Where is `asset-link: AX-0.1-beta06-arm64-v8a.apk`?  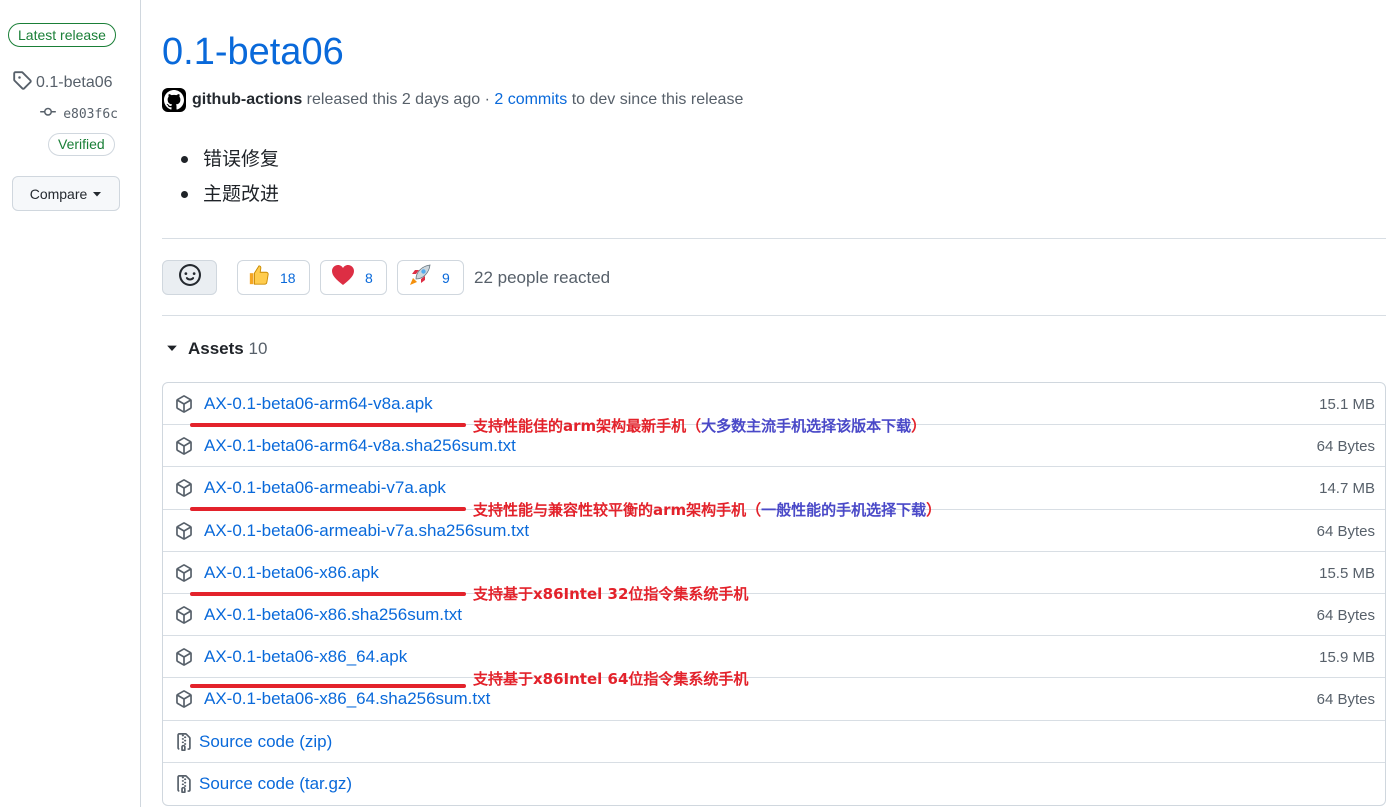 asset-link: AX-0.1-beta06-arm64-v8a.apk is located at coordinates (318, 404).